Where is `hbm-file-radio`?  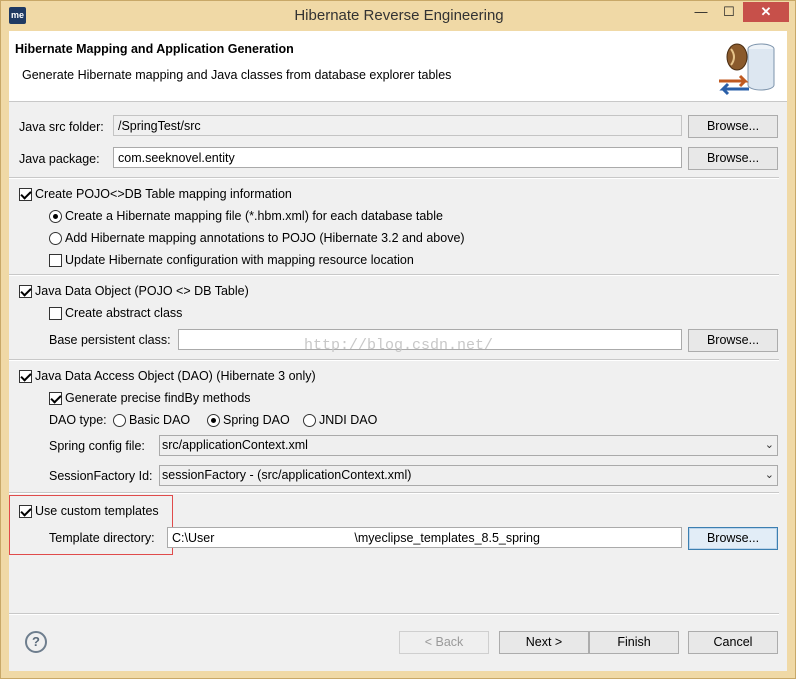 hbm-file-radio is located at coordinates (55, 216).